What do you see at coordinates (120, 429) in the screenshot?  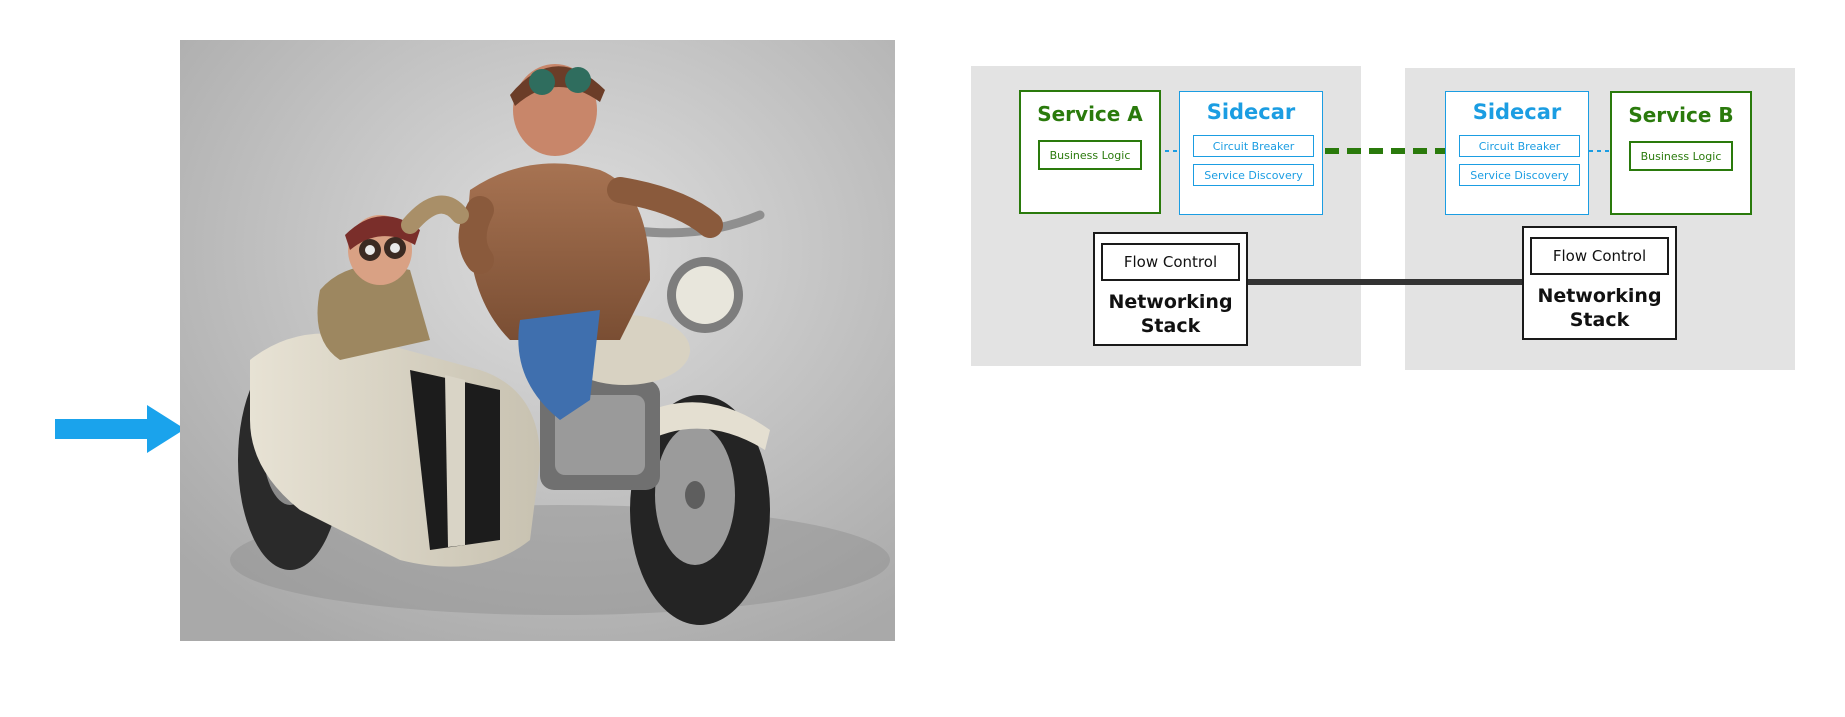 I see `right-arrow-icon` at bounding box center [120, 429].